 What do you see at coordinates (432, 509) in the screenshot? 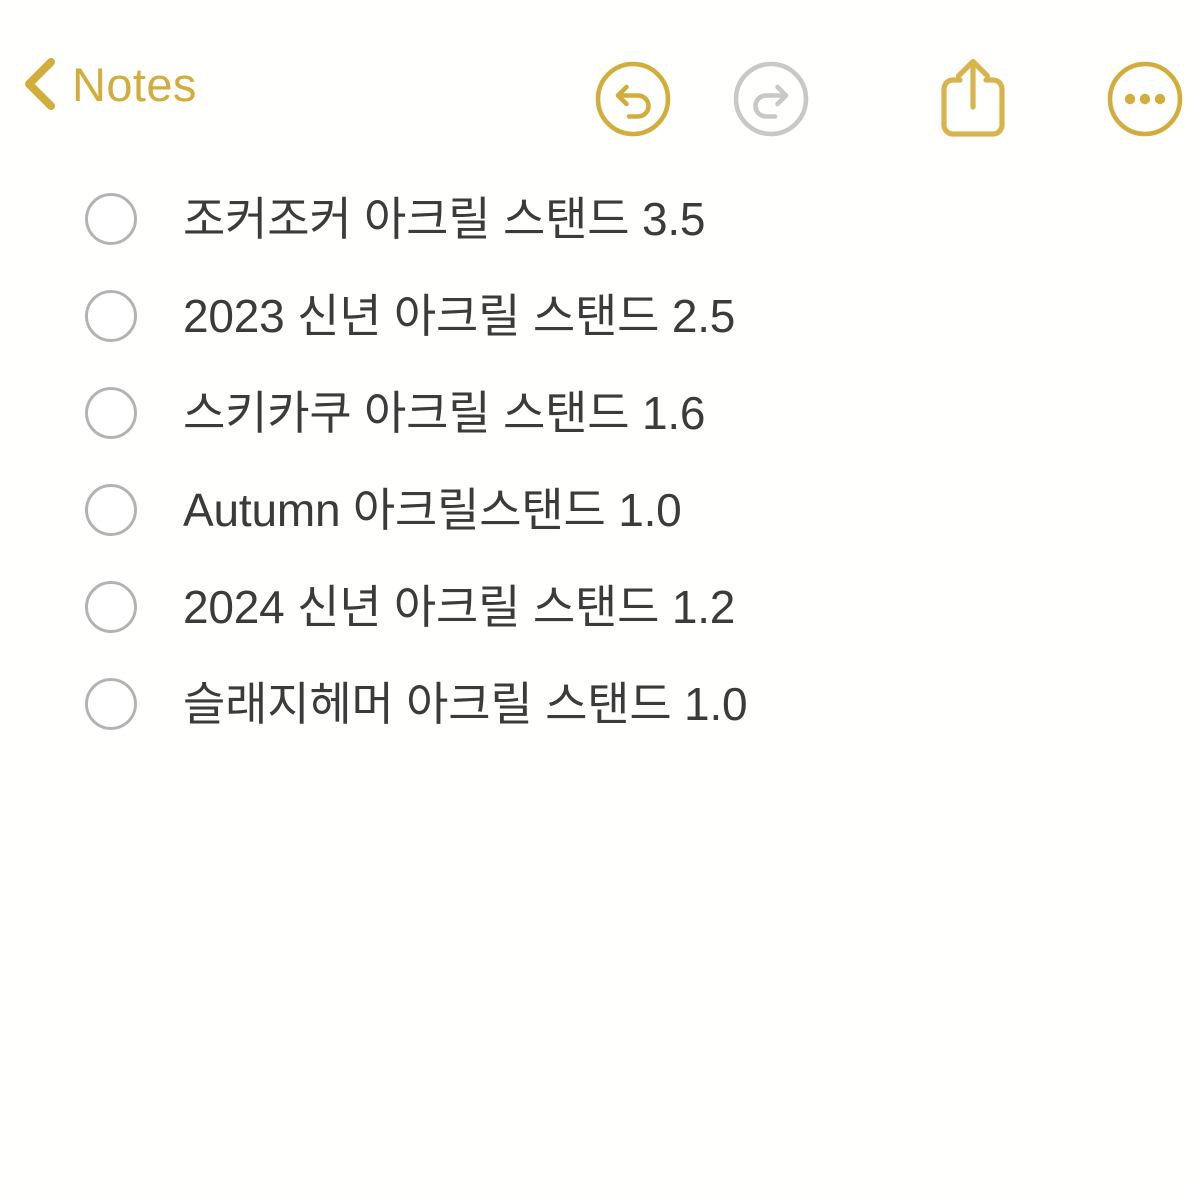
I see `checklist-item-label: Autumn 아크릴스탠드 1.0` at bounding box center [432, 509].